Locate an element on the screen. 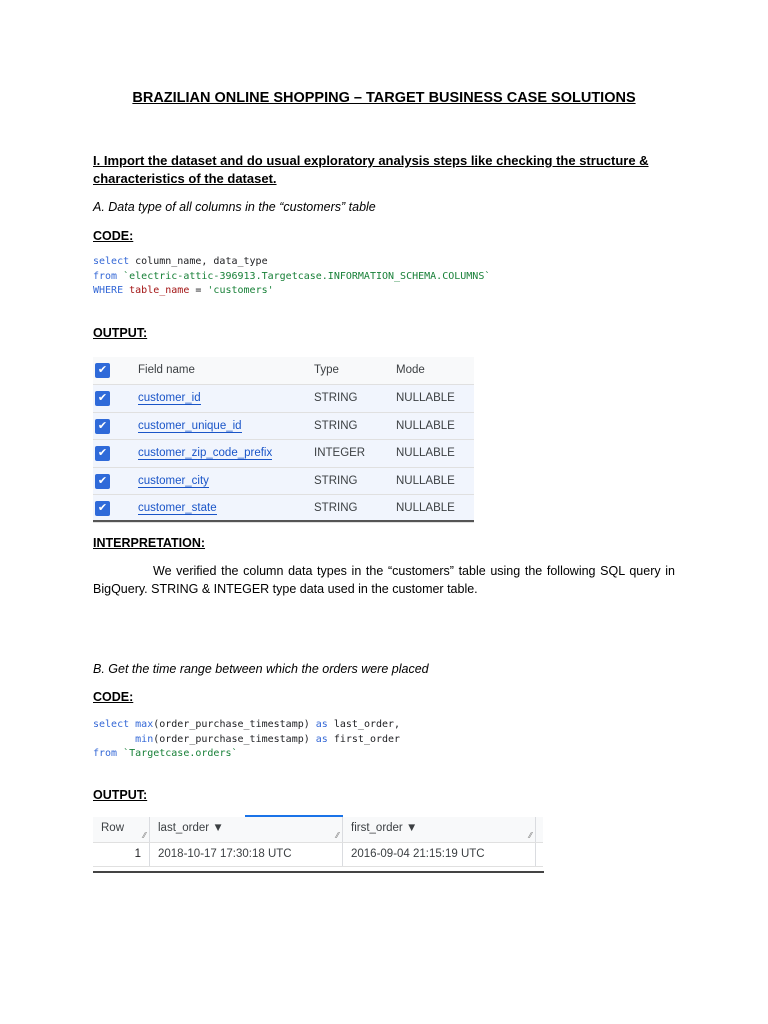 This screenshot has width=768, height=1024. first-order-value: 2016-09-04 21:15:19 UTC is located at coordinates (439, 854).